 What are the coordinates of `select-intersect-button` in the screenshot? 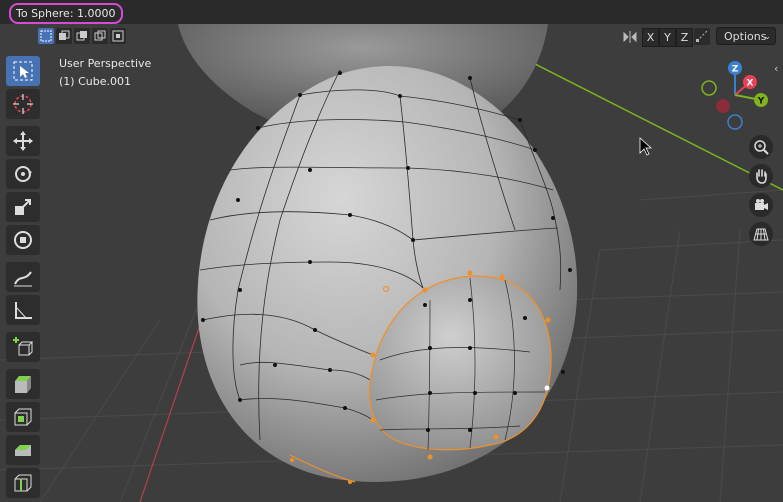 It's located at (118, 36).